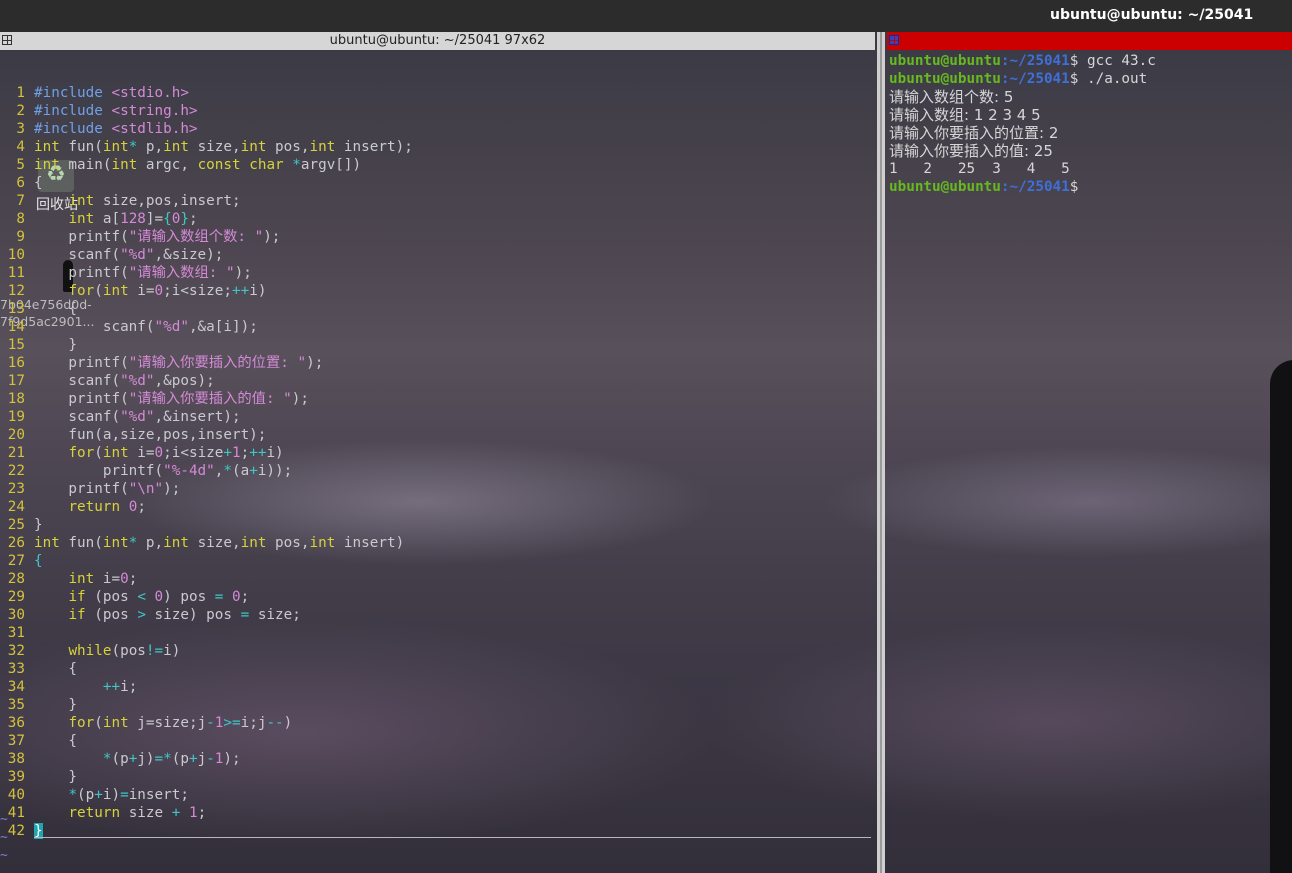 The height and width of the screenshot is (873, 1292). Describe the element at coordinates (437, 327) in the screenshot. I see `code-line: 14 scanf("%d",&a[i]);` at that location.